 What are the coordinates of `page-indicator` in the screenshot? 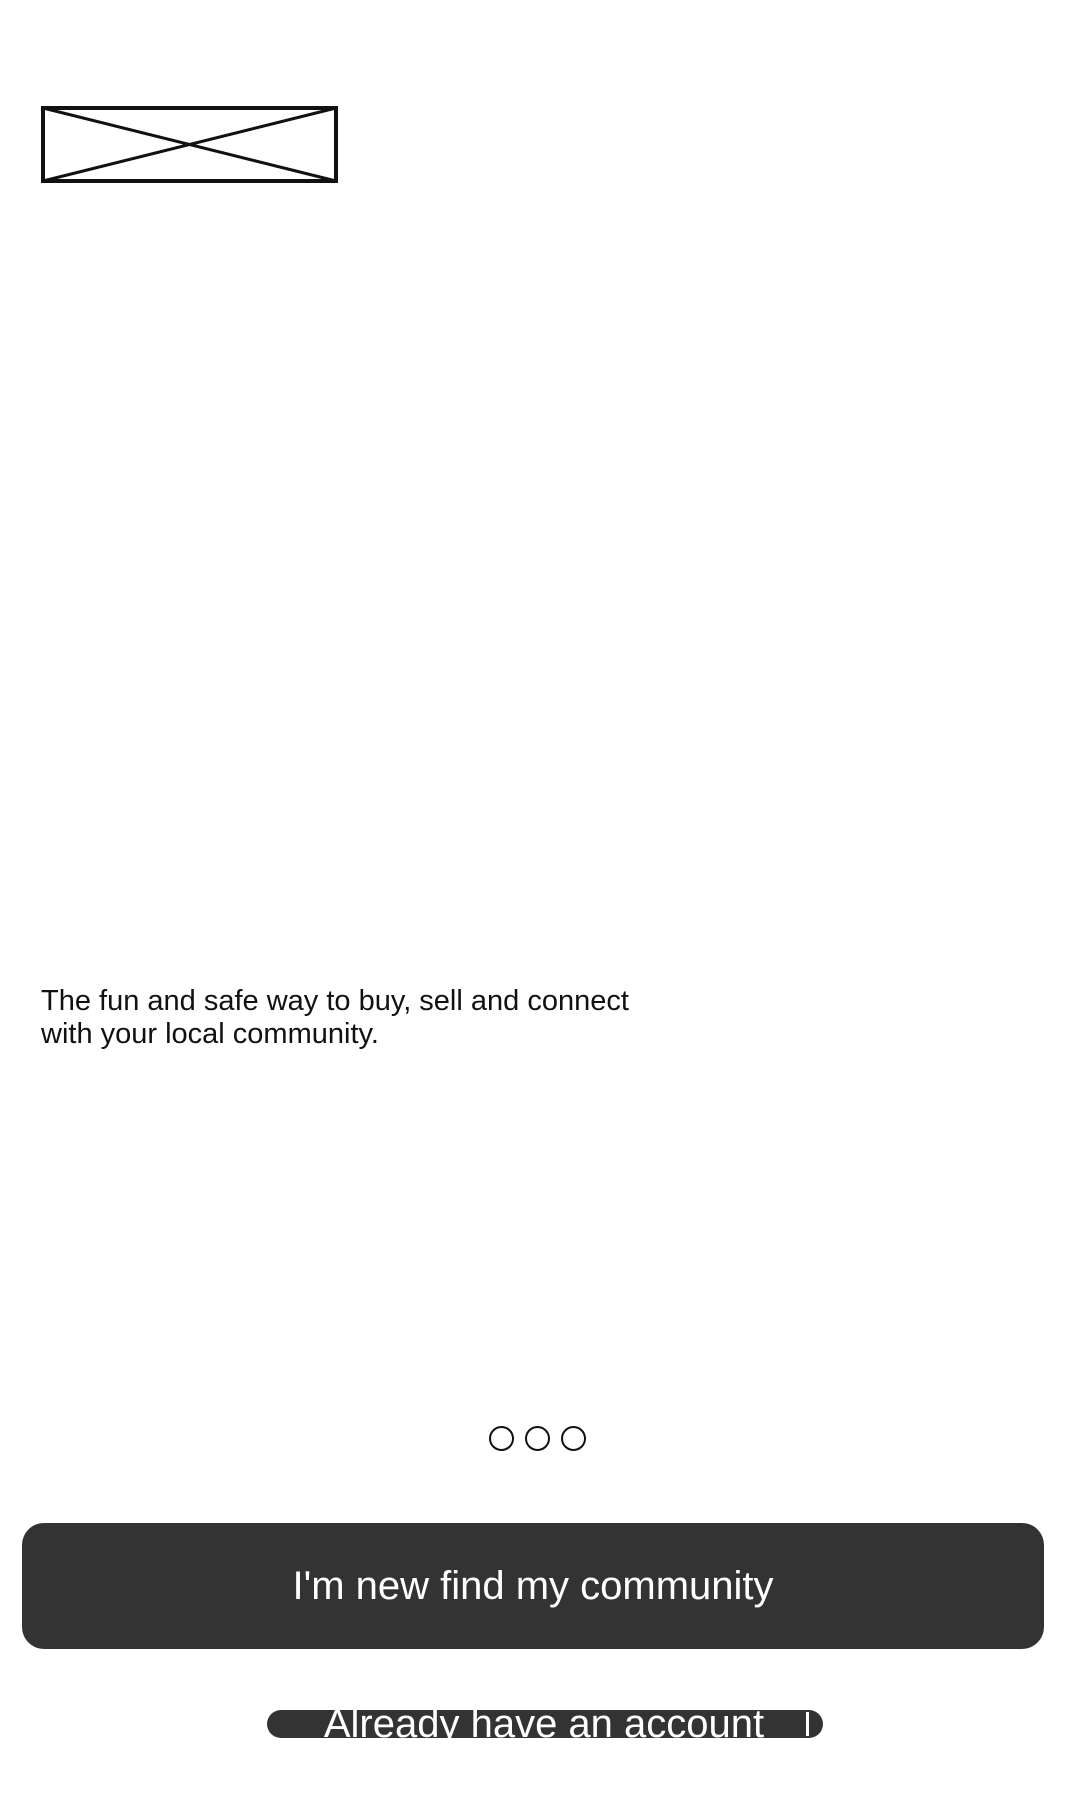 It's located at (540, 1440).